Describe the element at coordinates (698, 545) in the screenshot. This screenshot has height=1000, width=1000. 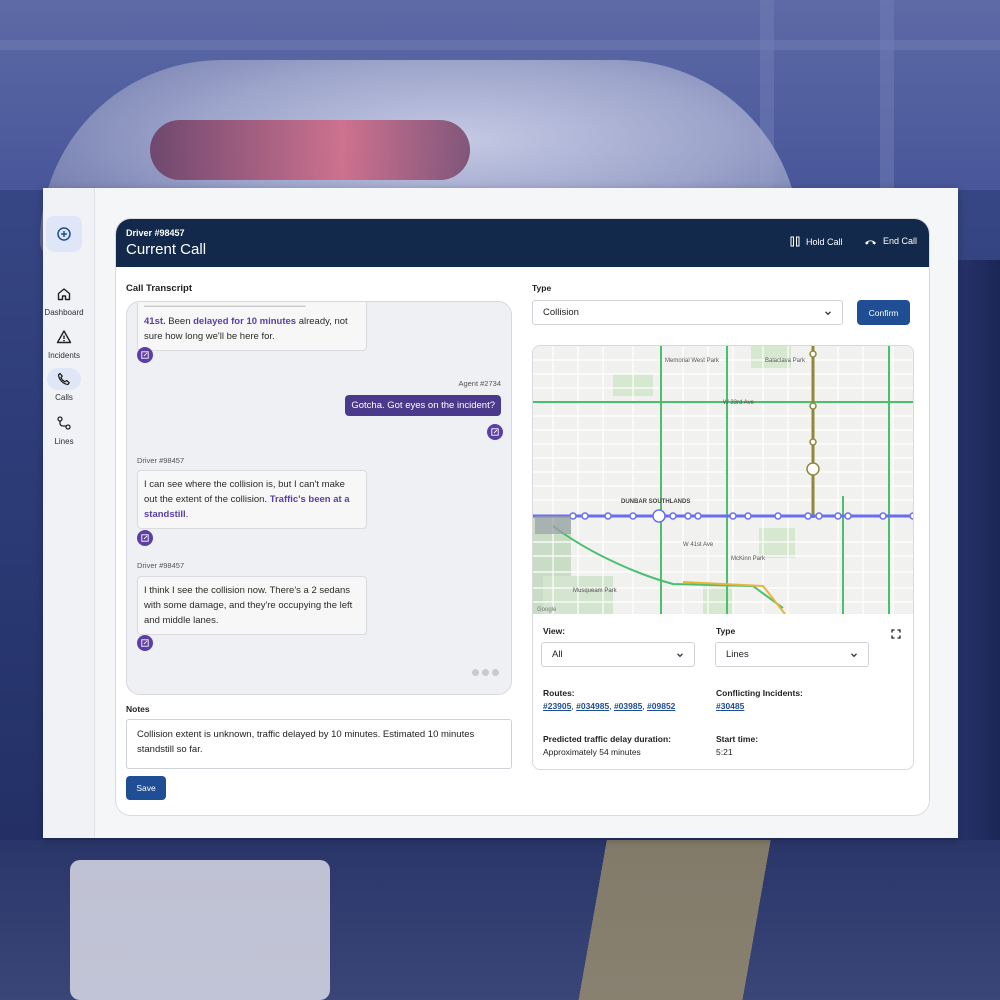
I see `map-label: W 41st Ave` at that location.